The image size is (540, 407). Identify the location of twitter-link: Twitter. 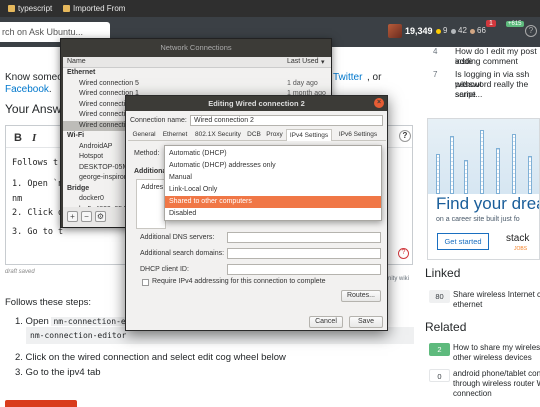
(347, 77).